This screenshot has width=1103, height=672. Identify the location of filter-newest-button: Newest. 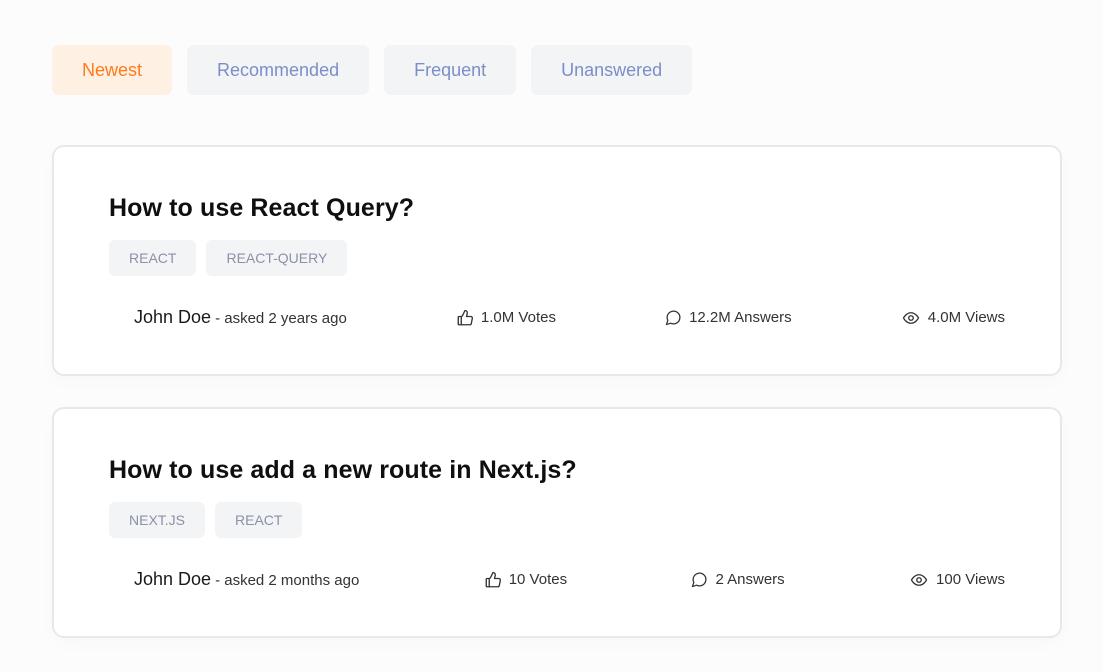
(112, 70).